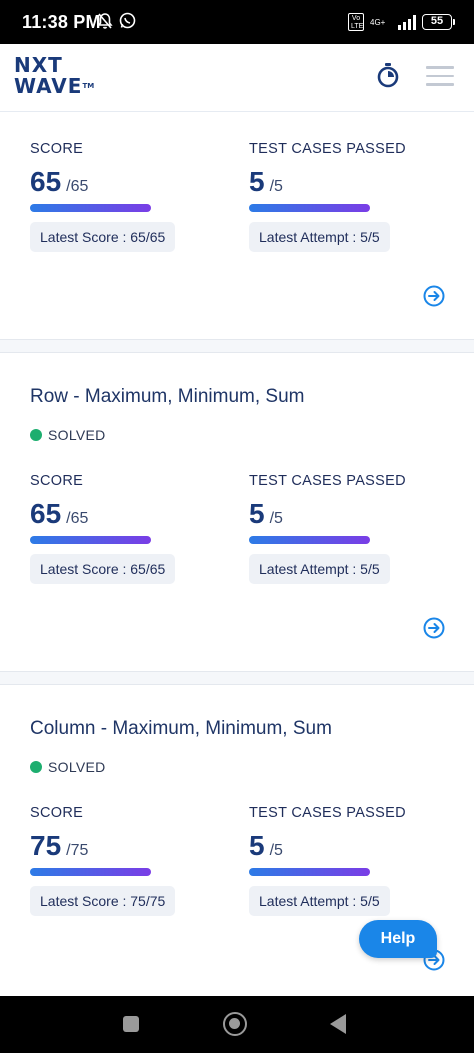  What do you see at coordinates (116, 21) in the screenshot?
I see `status-notification-icons` at bounding box center [116, 21].